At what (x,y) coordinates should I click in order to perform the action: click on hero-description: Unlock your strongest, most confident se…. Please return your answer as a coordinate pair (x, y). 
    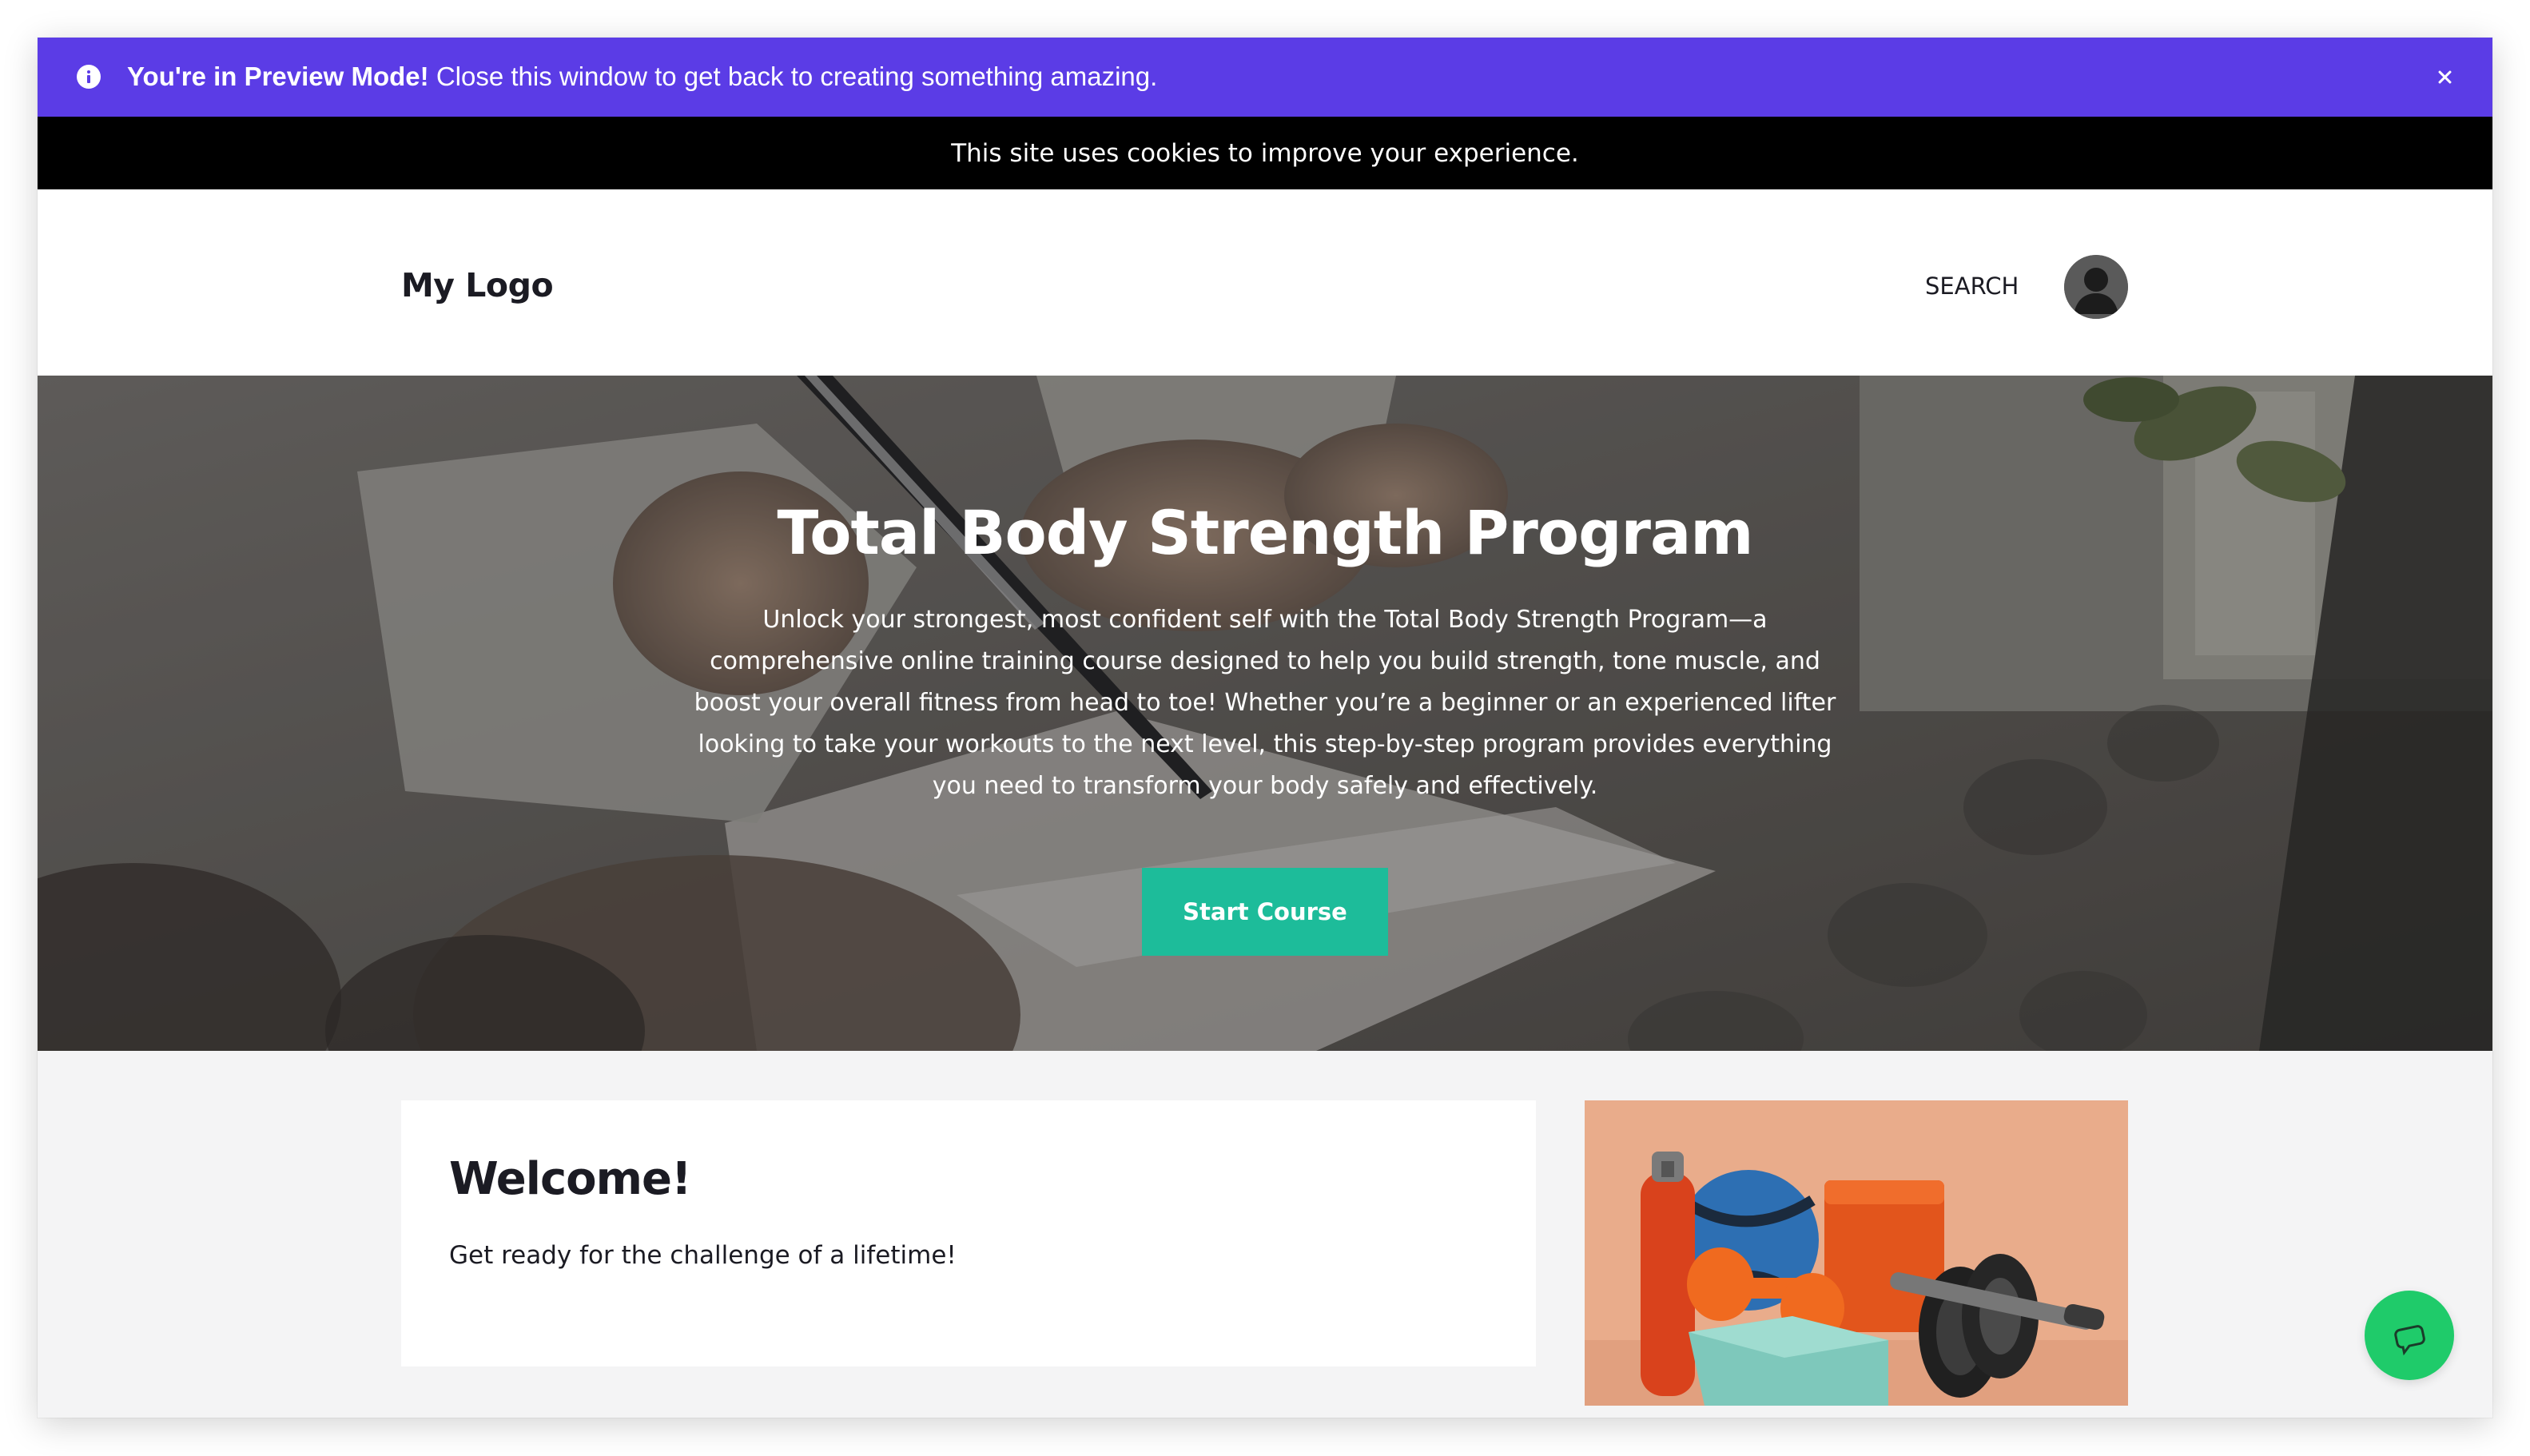
    Looking at the image, I should click on (1265, 703).